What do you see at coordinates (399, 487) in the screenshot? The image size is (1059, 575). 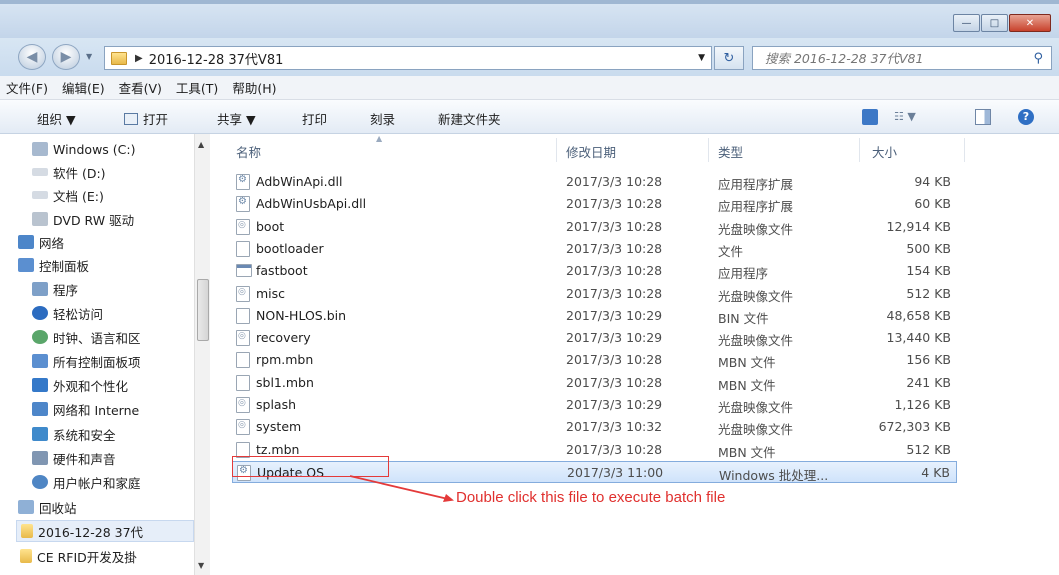 I see `arrow-line` at bounding box center [399, 487].